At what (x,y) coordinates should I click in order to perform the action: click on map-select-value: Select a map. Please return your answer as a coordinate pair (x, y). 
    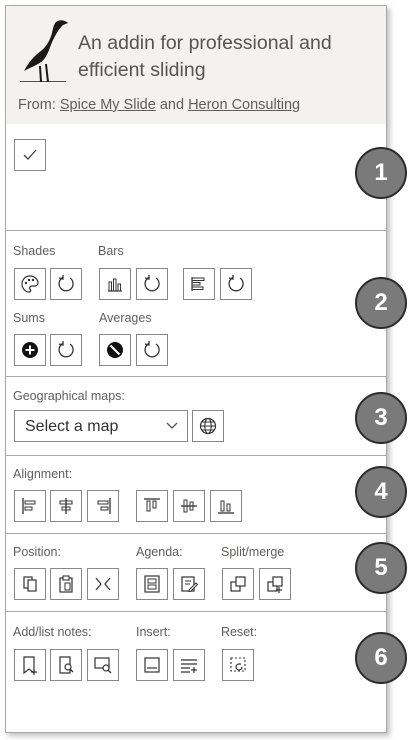
    Looking at the image, I should click on (72, 426).